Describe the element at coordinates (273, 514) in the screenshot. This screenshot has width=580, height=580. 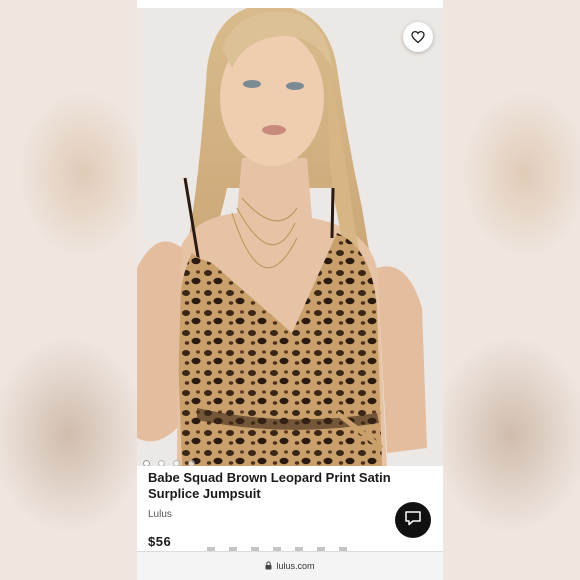
I see `product-brand: Lulus` at that location.